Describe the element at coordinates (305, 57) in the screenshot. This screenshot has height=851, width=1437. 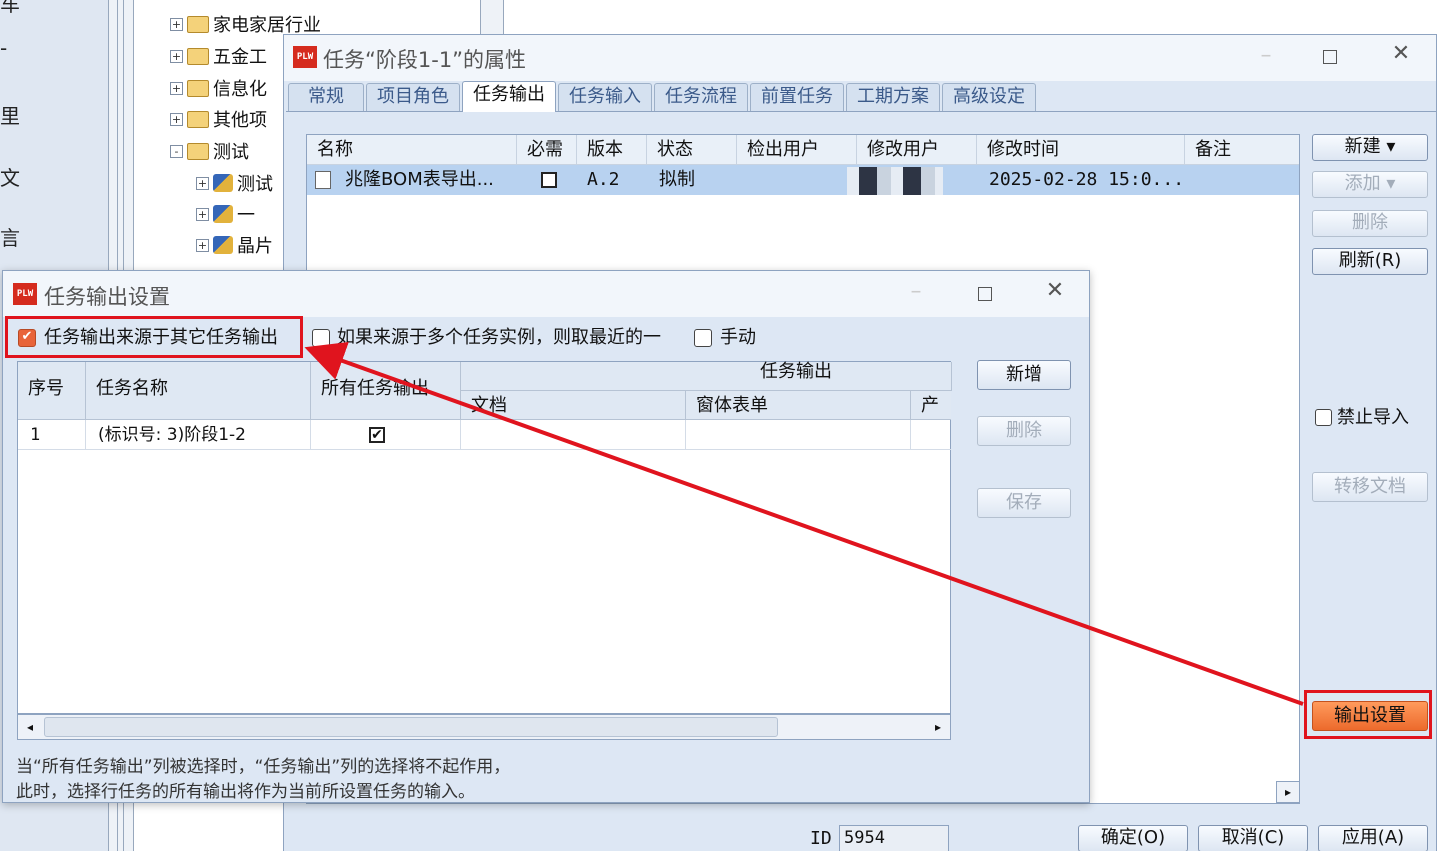
I see `plw-logo-icon: PLW` at that location.